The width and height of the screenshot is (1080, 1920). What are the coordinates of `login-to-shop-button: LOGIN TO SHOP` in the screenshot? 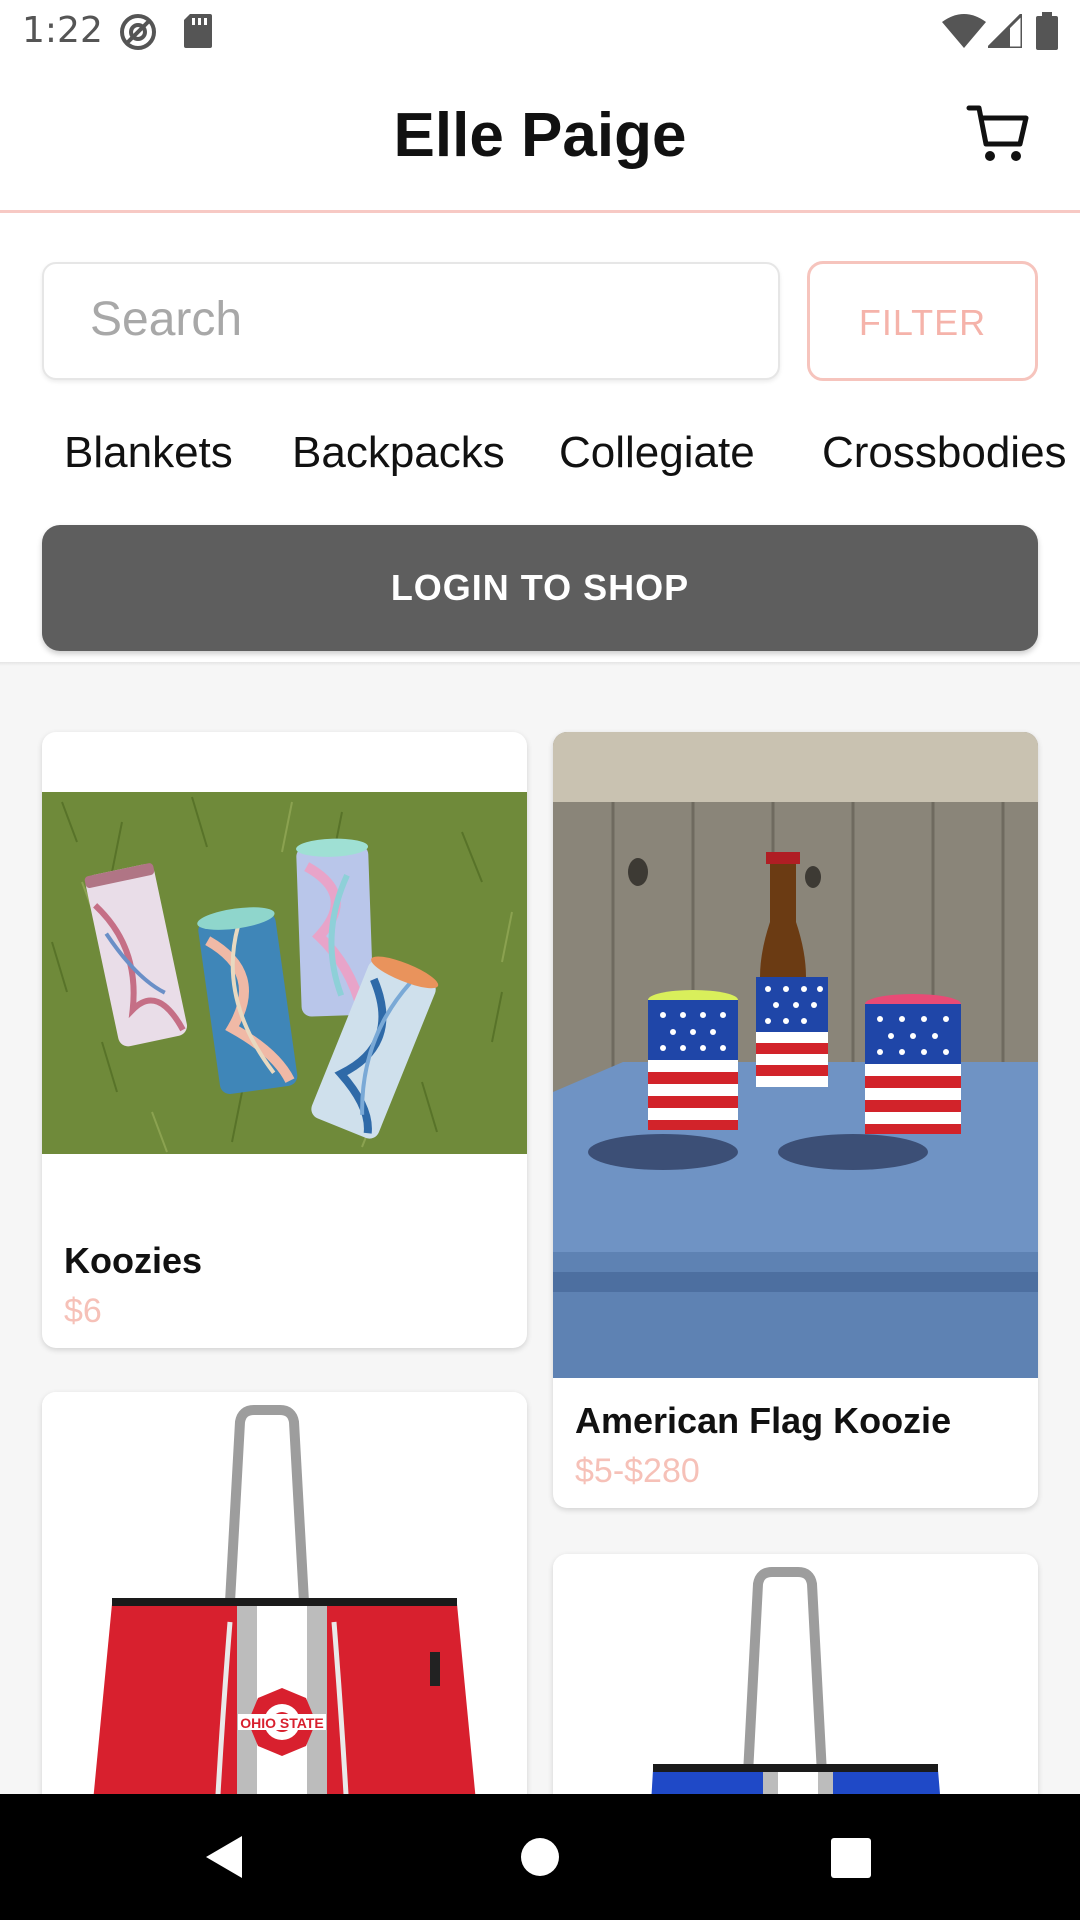 It's located at (540, 588).